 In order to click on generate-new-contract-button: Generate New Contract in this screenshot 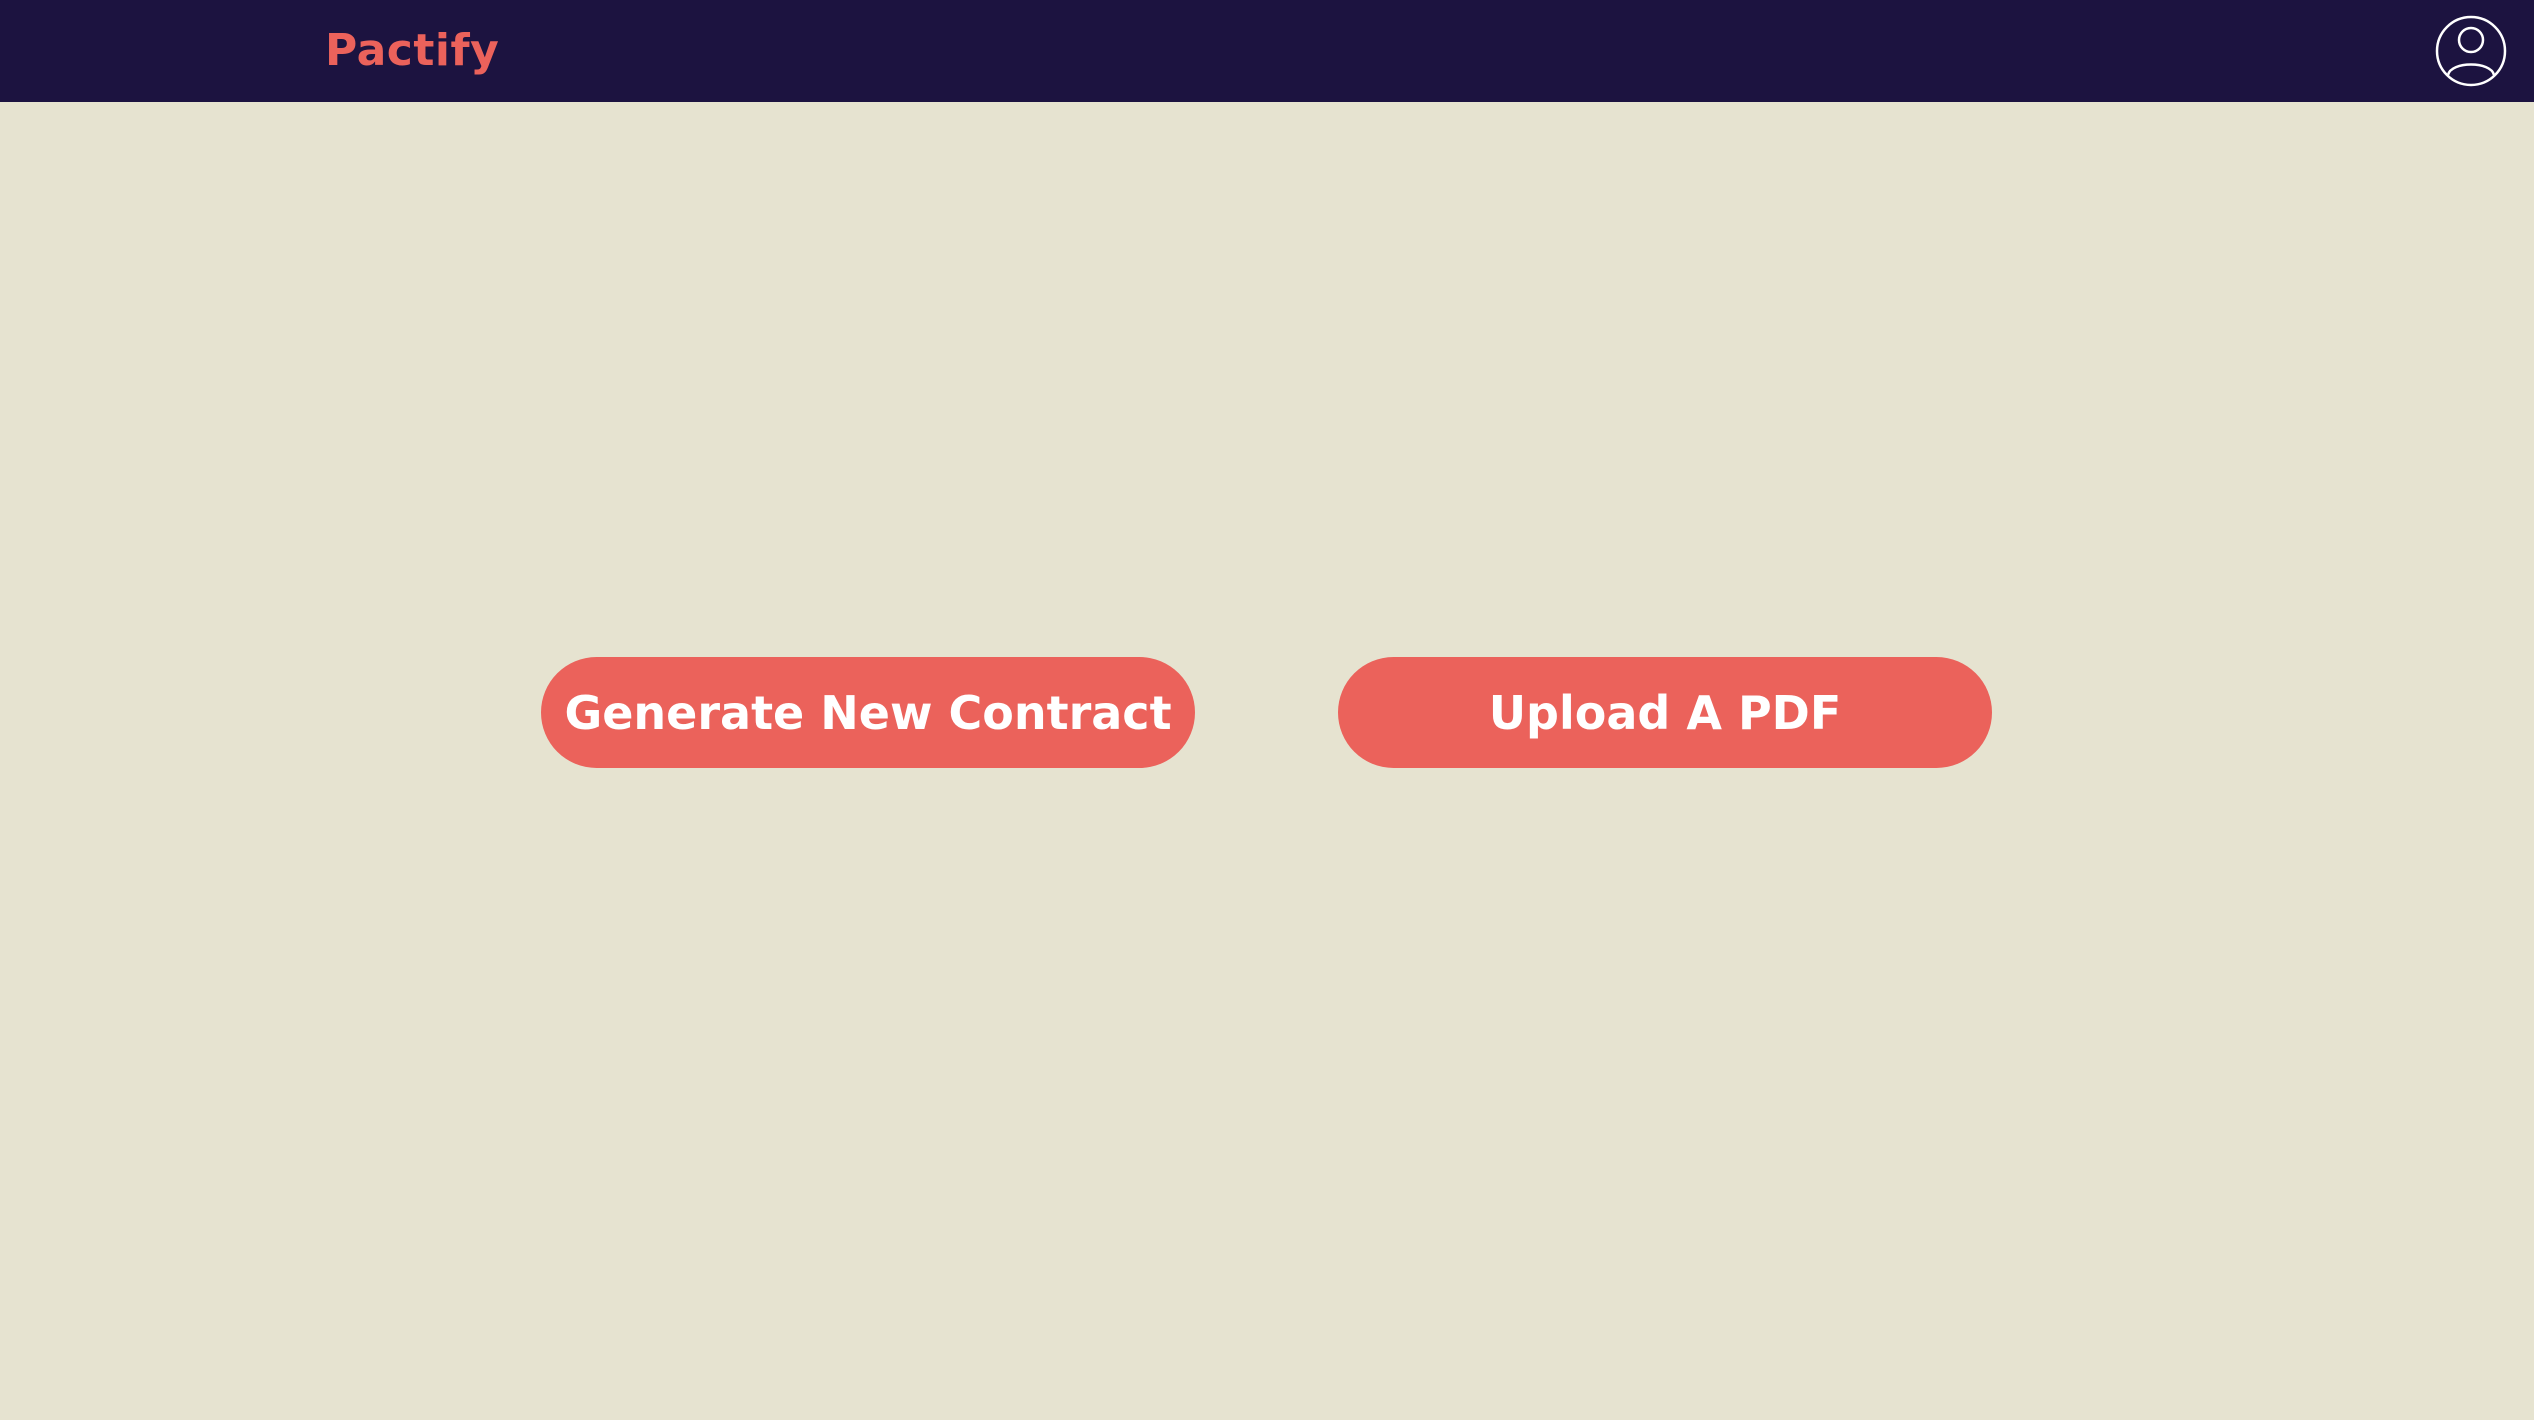, I will do `click(868, 712)`.